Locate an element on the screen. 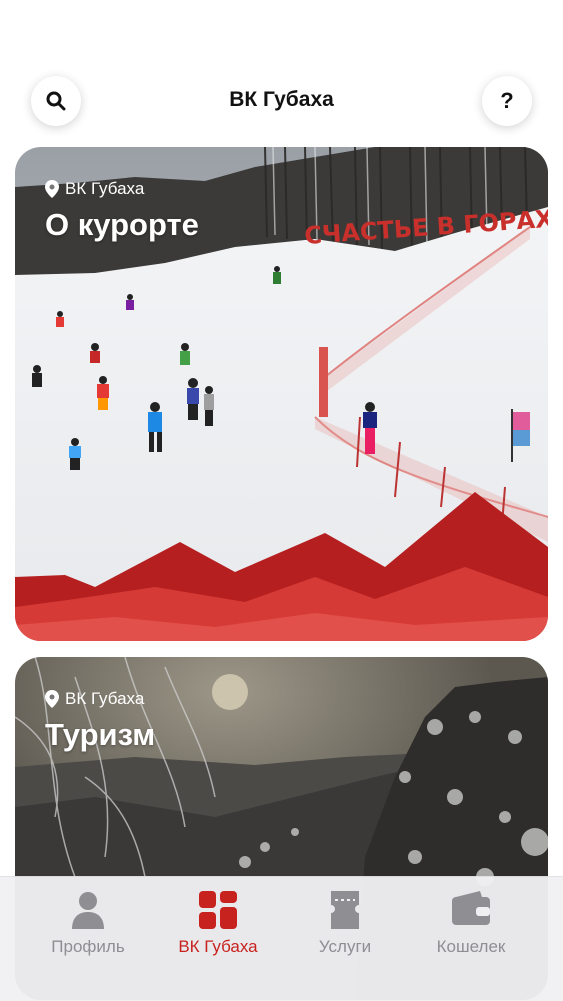 The width and height of the screenshot is (563, 1001). grid-icon is located at coordinates (218, 910).